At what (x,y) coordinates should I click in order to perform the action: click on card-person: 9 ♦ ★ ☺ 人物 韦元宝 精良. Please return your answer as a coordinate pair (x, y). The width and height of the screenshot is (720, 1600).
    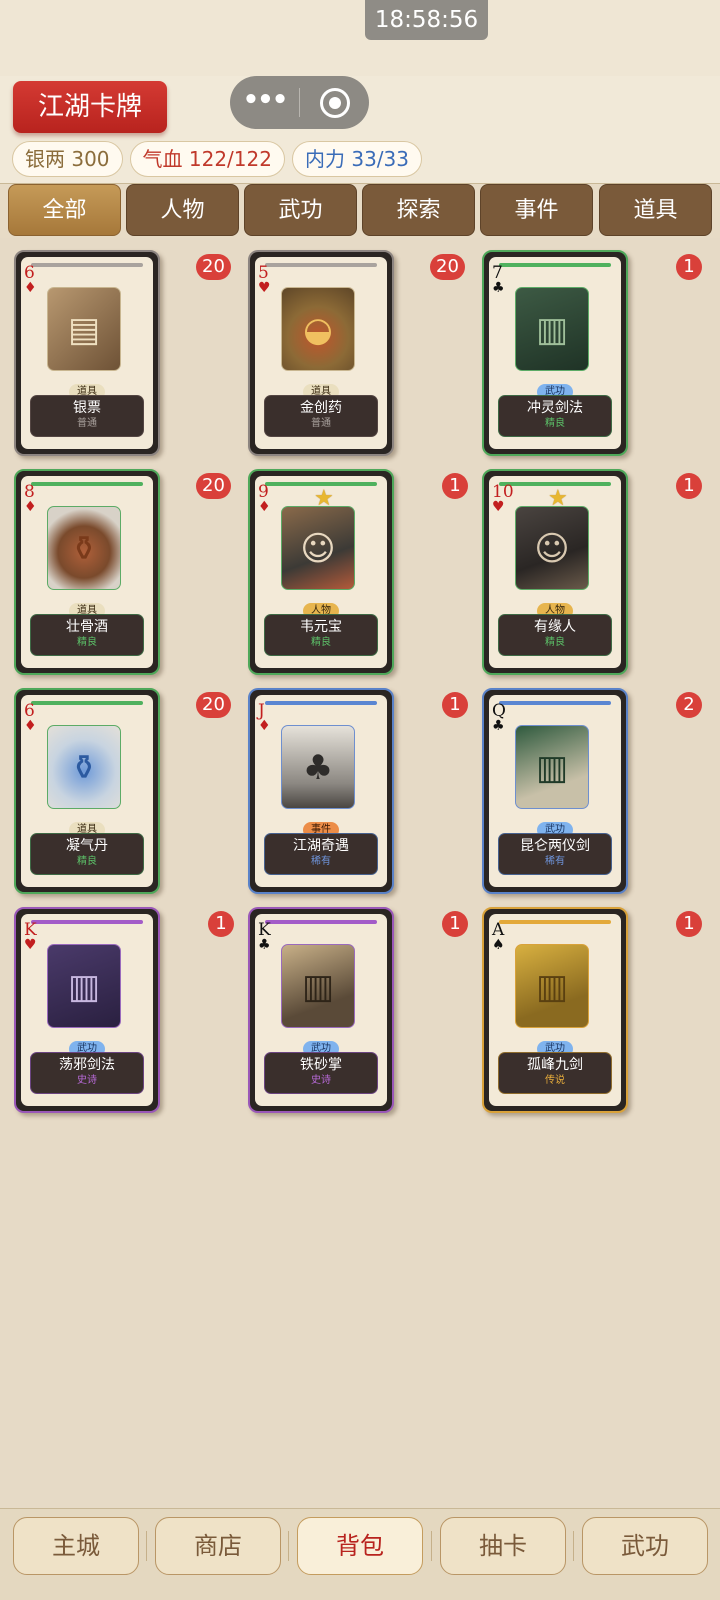
    Looking at the image, I should click on (321, 572).